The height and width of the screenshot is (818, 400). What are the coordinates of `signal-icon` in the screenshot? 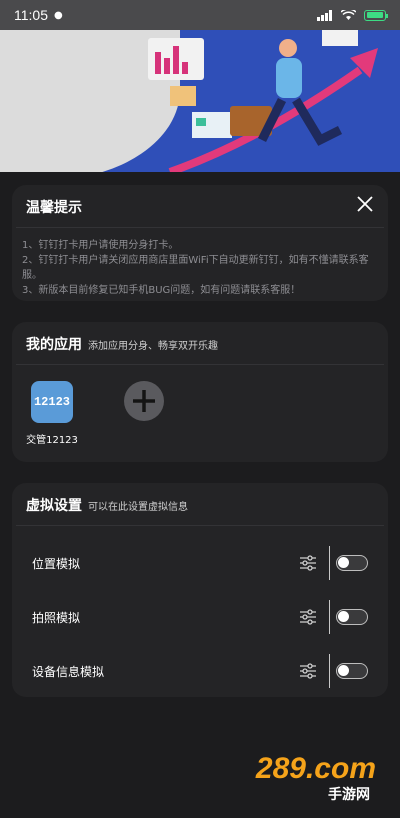 It's located at (324, 15).